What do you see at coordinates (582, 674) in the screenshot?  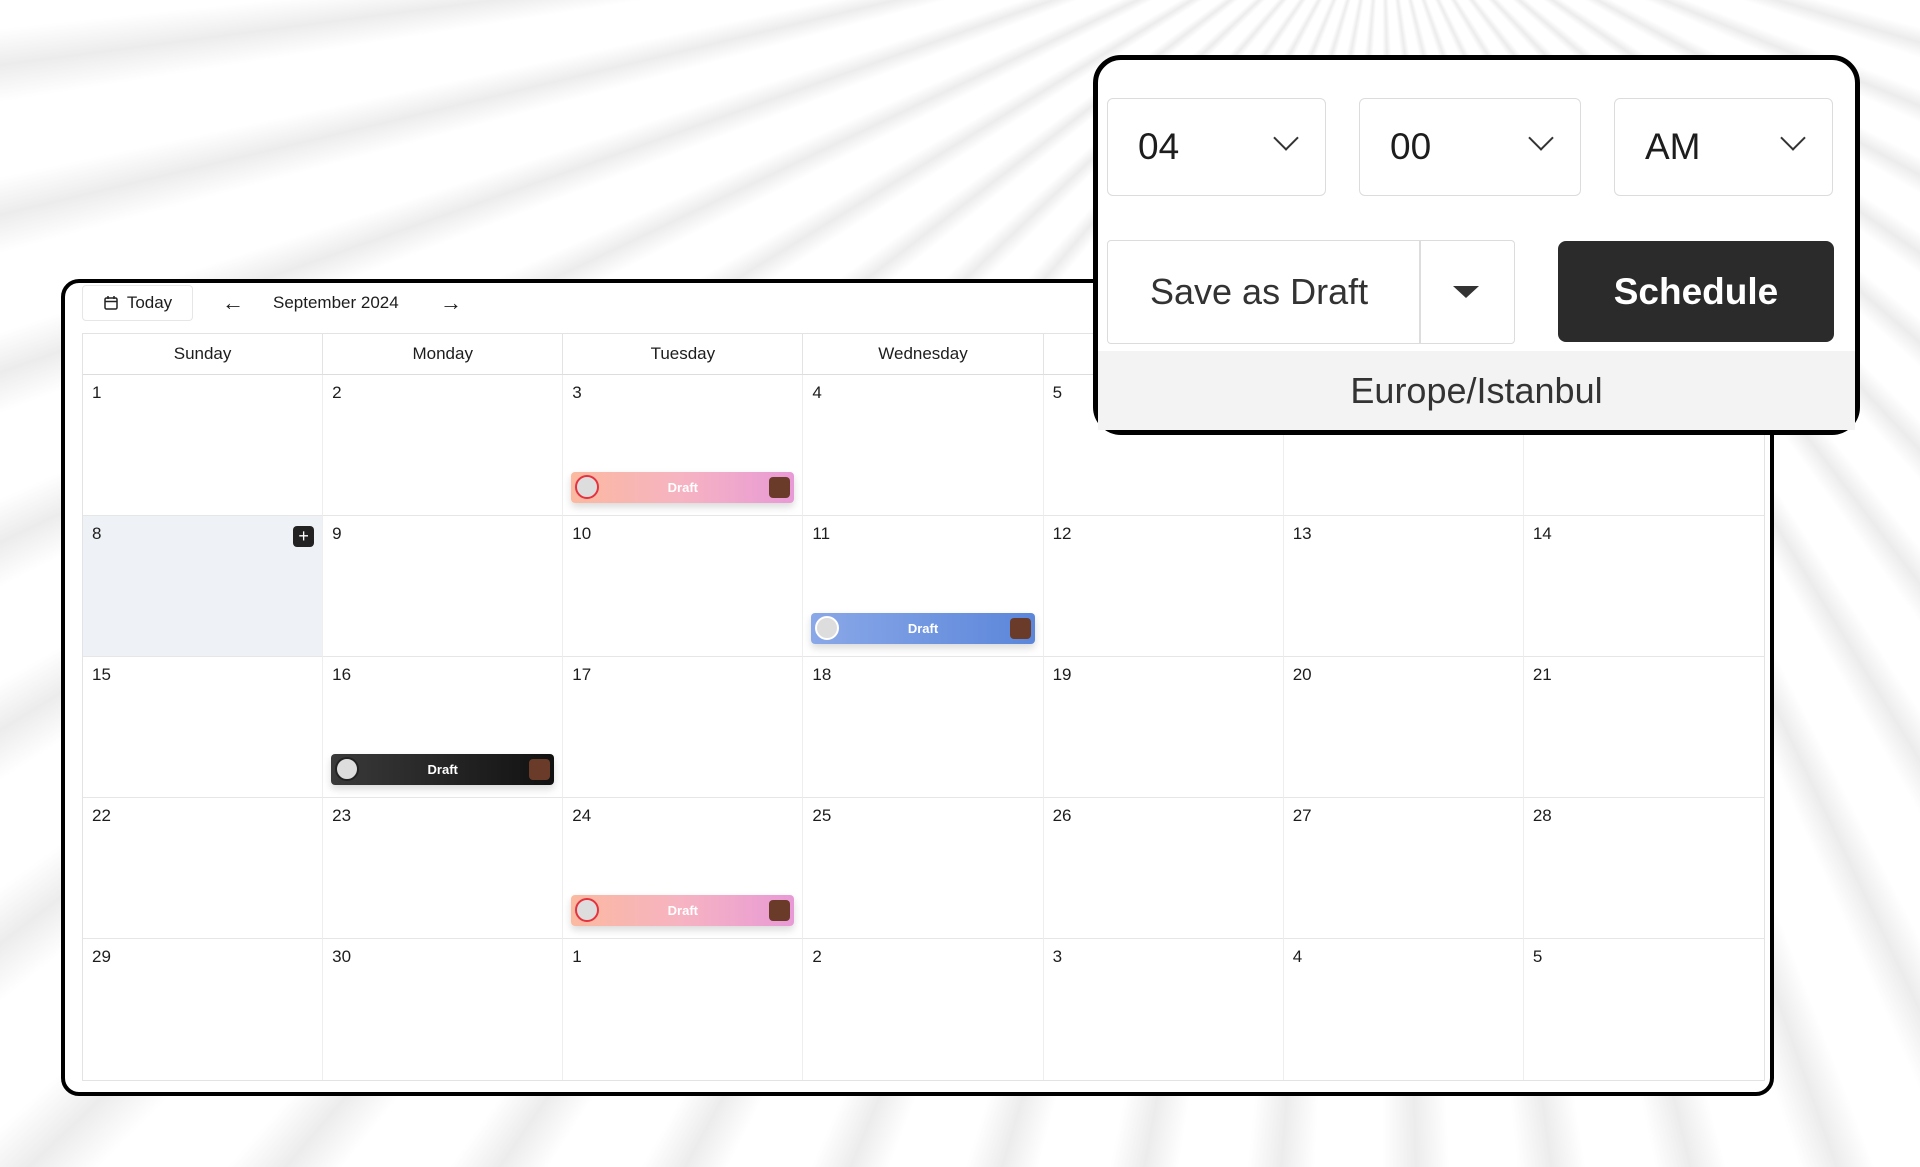 I see `day-number: 17` at bounding box center [582, 674].